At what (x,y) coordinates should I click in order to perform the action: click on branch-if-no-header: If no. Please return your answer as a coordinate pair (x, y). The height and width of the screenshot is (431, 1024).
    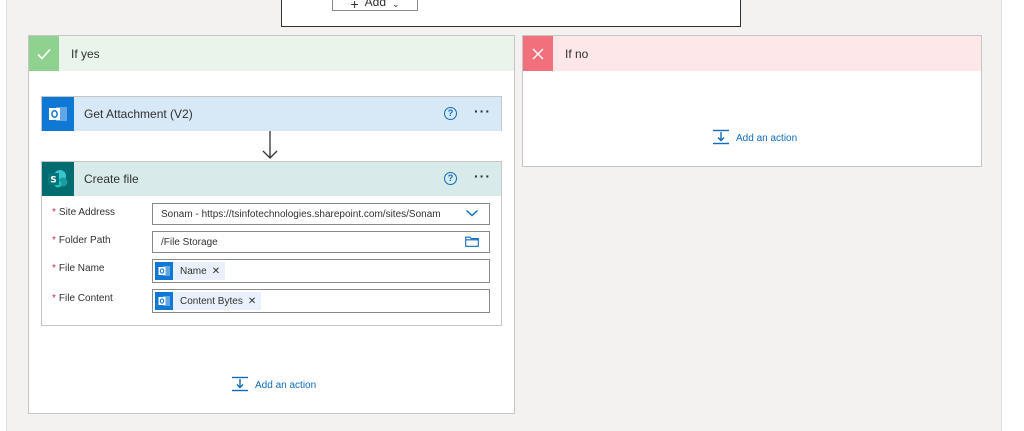
    Looking at the image, I should click on (752, 53).